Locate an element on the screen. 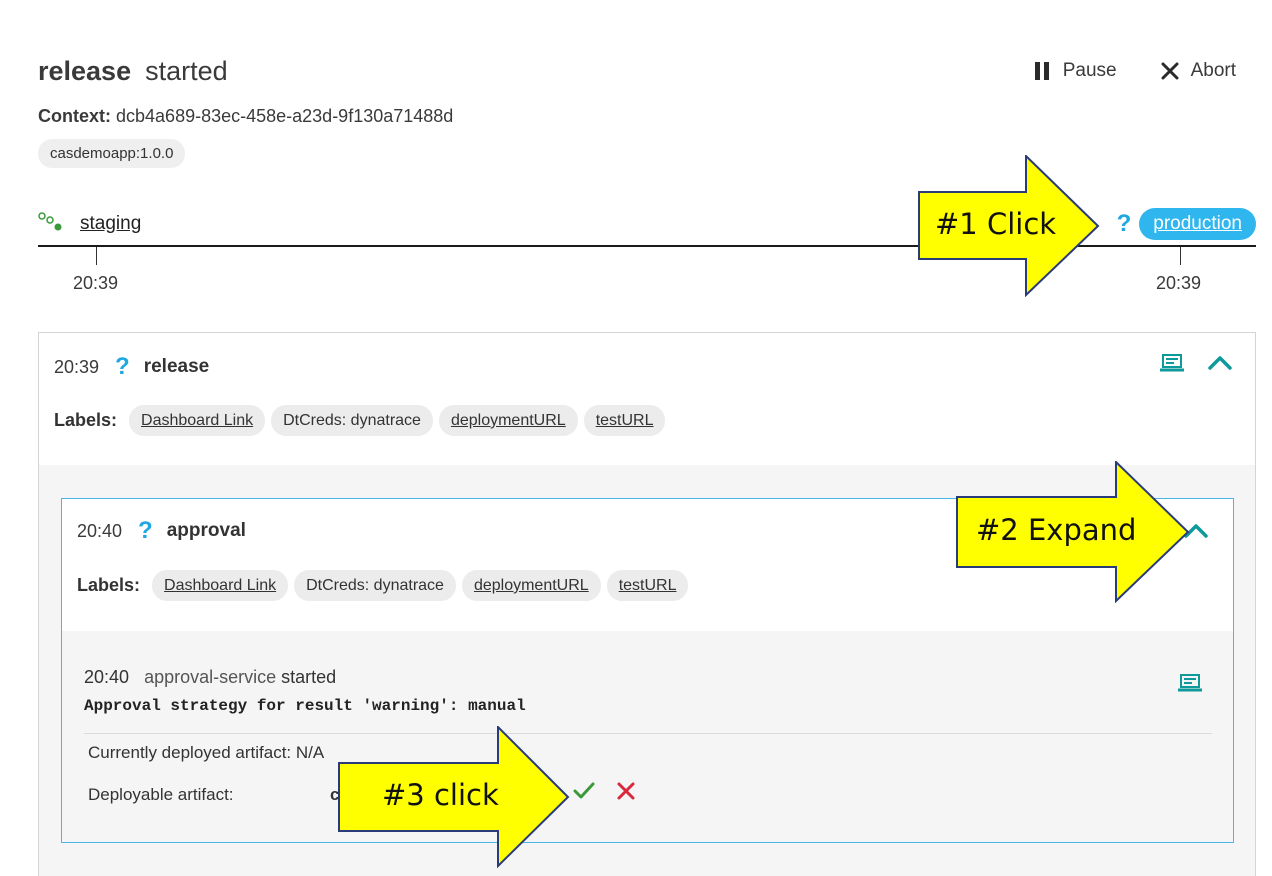 The height and width of the screenshot is (876, 1272). currently-deployed-value: N/A is located at coordinates (310, 752).